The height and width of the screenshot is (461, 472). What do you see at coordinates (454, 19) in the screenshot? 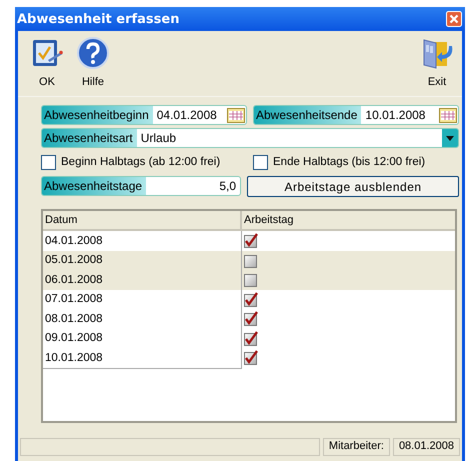
I see `close-icon` at bounding box center [454, 19].